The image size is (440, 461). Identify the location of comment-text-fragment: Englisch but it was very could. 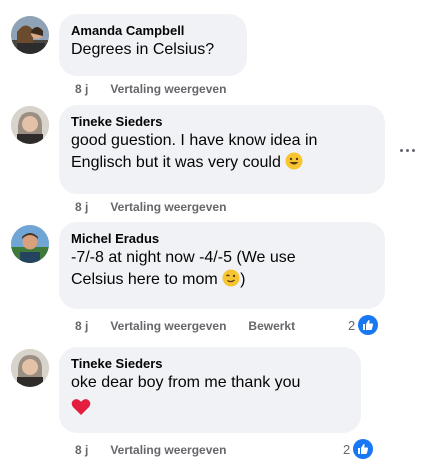
(176, 162).